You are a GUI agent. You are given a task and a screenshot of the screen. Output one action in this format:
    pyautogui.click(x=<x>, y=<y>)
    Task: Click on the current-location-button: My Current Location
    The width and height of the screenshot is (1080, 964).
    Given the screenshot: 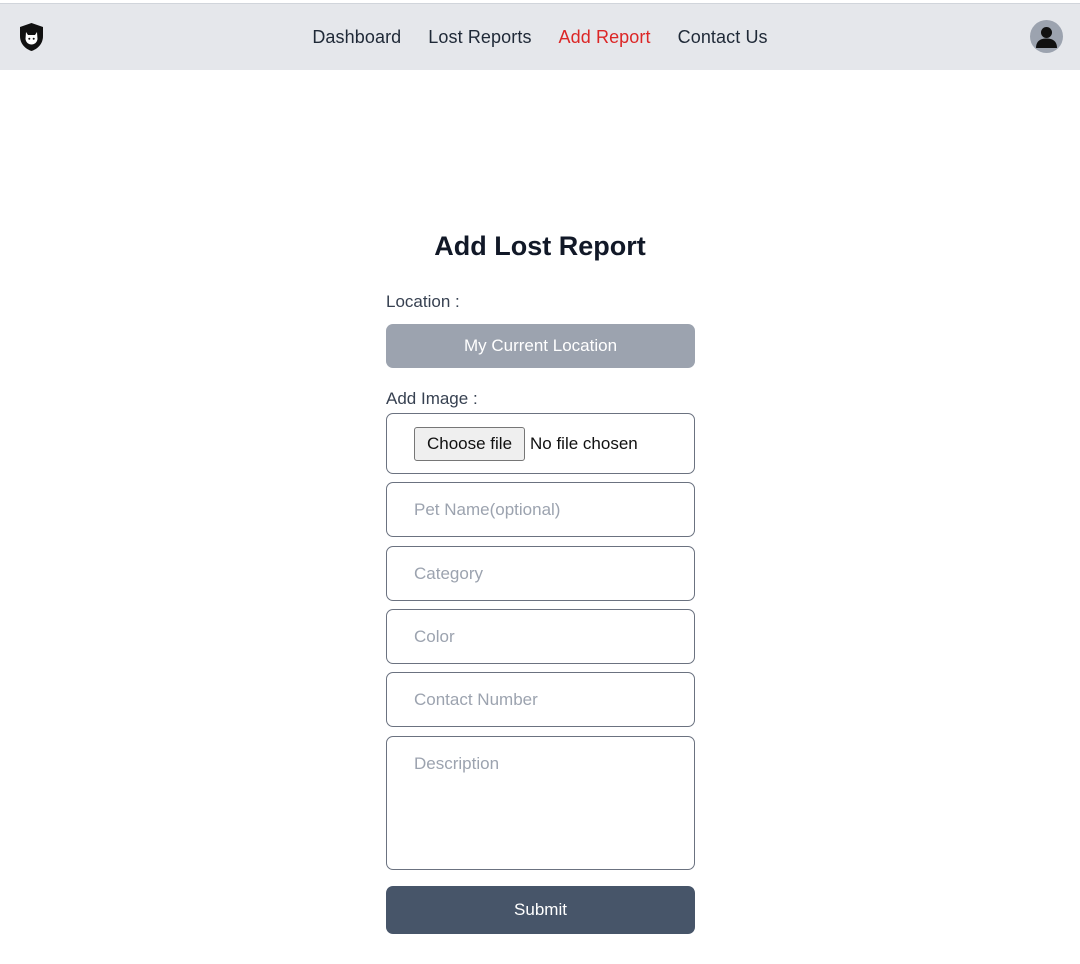 What is the action you would take?
    pyautogui.click(x=540, y=346)
    